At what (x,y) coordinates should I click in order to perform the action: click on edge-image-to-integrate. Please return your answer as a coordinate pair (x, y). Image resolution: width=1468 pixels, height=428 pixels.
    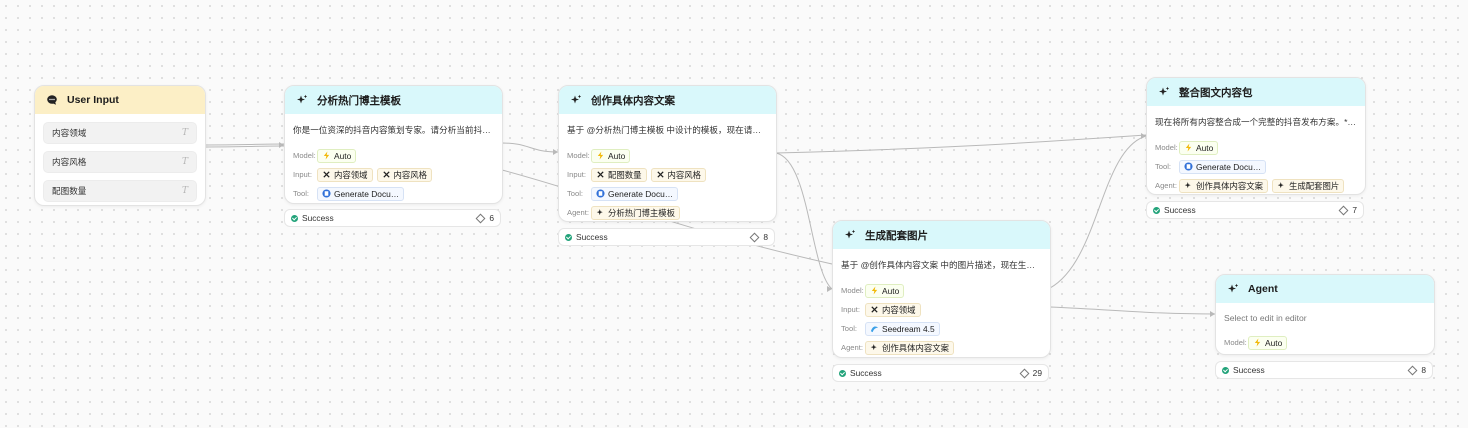
    Looking at the image, I should click on (1098, 212).